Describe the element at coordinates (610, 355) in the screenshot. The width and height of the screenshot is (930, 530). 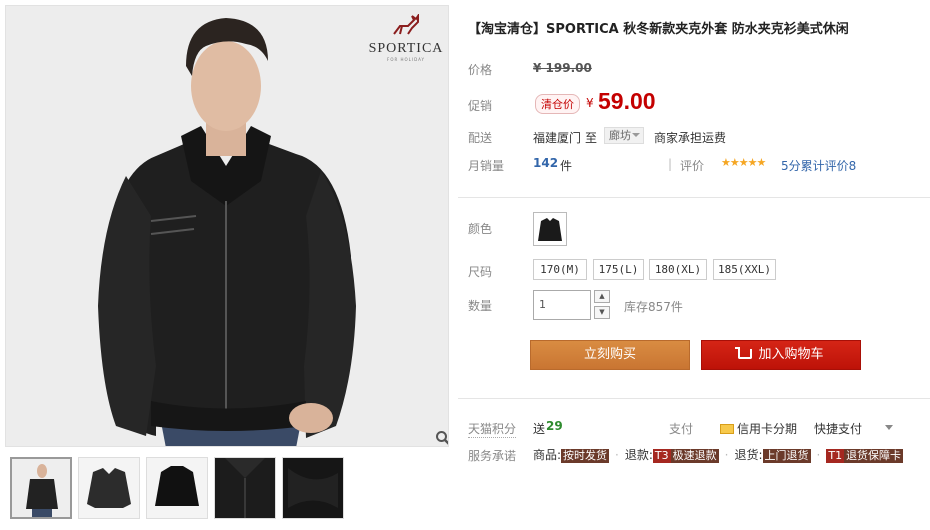
I see `buy-now-button: 立刻购买` at that location.